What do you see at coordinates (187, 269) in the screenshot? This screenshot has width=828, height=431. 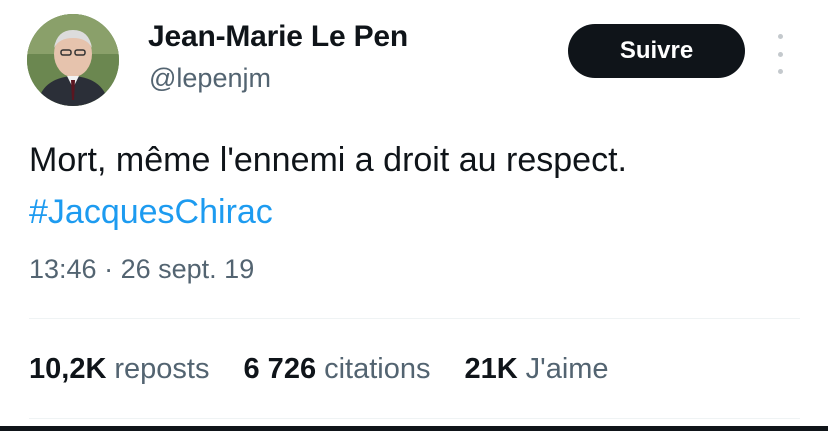 I see `tweet-date: 26 sept. 19` at bounding box center [187, 269].